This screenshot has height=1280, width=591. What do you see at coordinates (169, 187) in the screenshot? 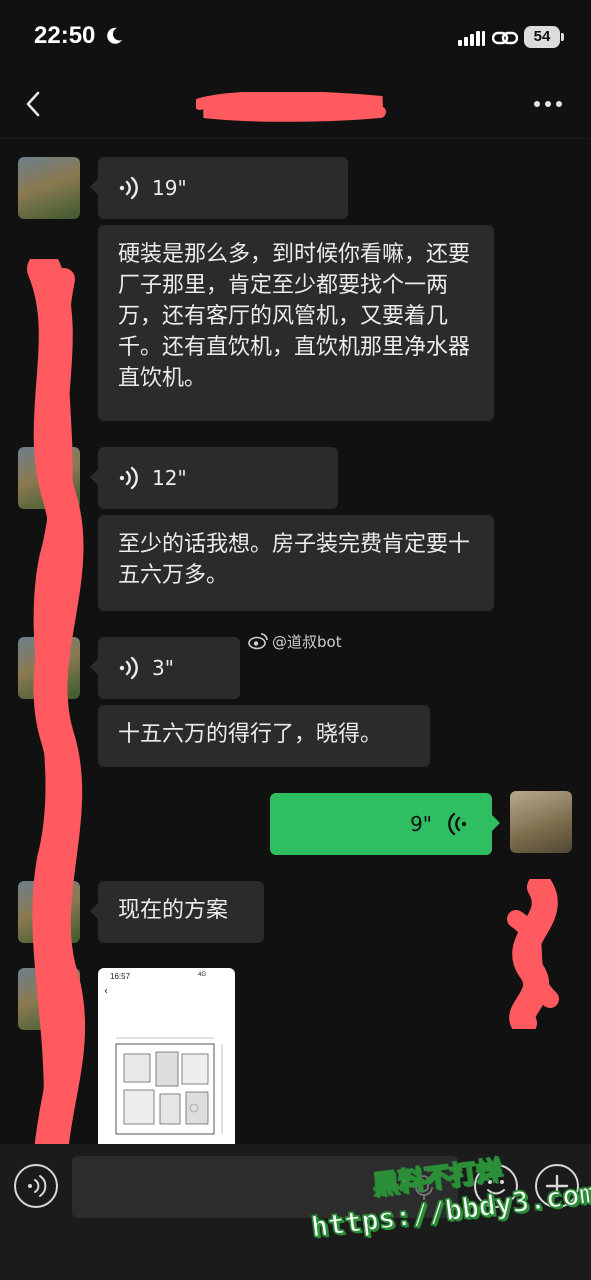
I see `voice-duration: 19"` at bounding box center [169, 187].